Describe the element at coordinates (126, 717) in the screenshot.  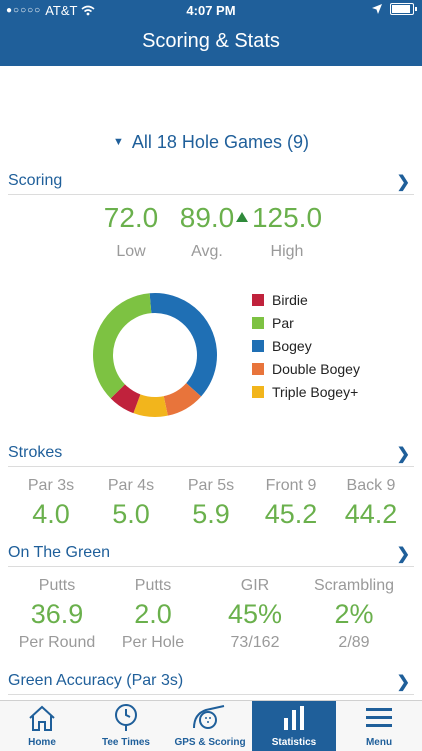
I see `clock-icon` at that location.